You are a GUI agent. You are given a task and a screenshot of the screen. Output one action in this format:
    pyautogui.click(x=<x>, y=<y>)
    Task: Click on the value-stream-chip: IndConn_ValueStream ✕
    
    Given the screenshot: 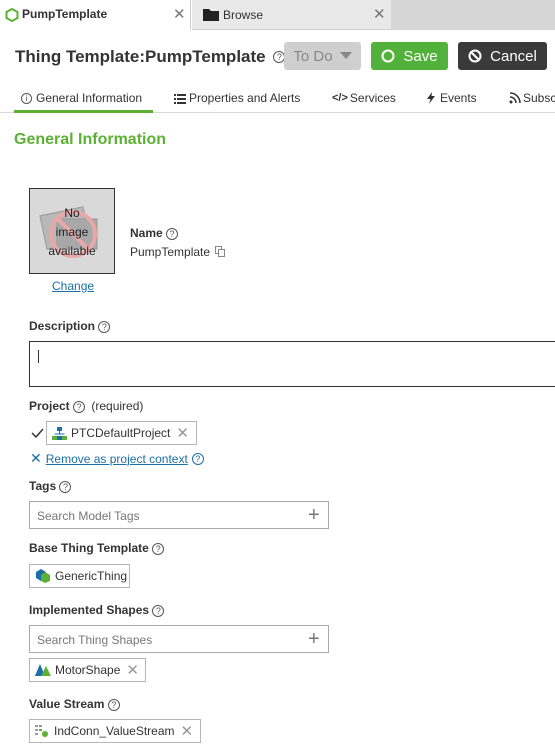 What is the action you would take?
    pyautogui.click(x=115, y=731)
    